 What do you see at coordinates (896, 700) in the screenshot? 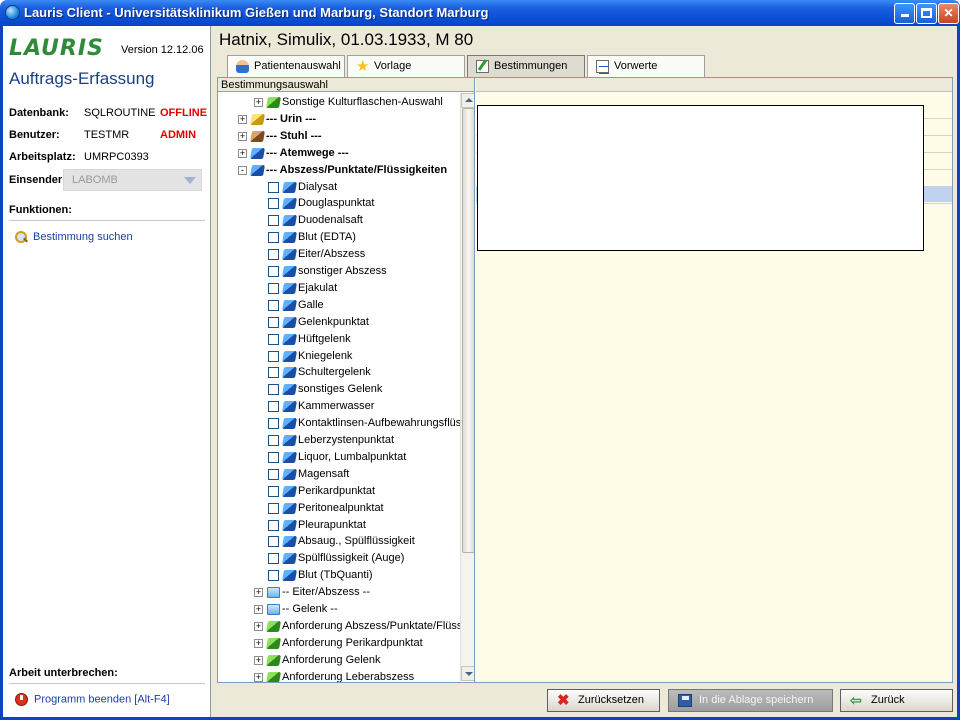
I see `back-button: ⇦ Zurück` at bounding box center [896, 700].